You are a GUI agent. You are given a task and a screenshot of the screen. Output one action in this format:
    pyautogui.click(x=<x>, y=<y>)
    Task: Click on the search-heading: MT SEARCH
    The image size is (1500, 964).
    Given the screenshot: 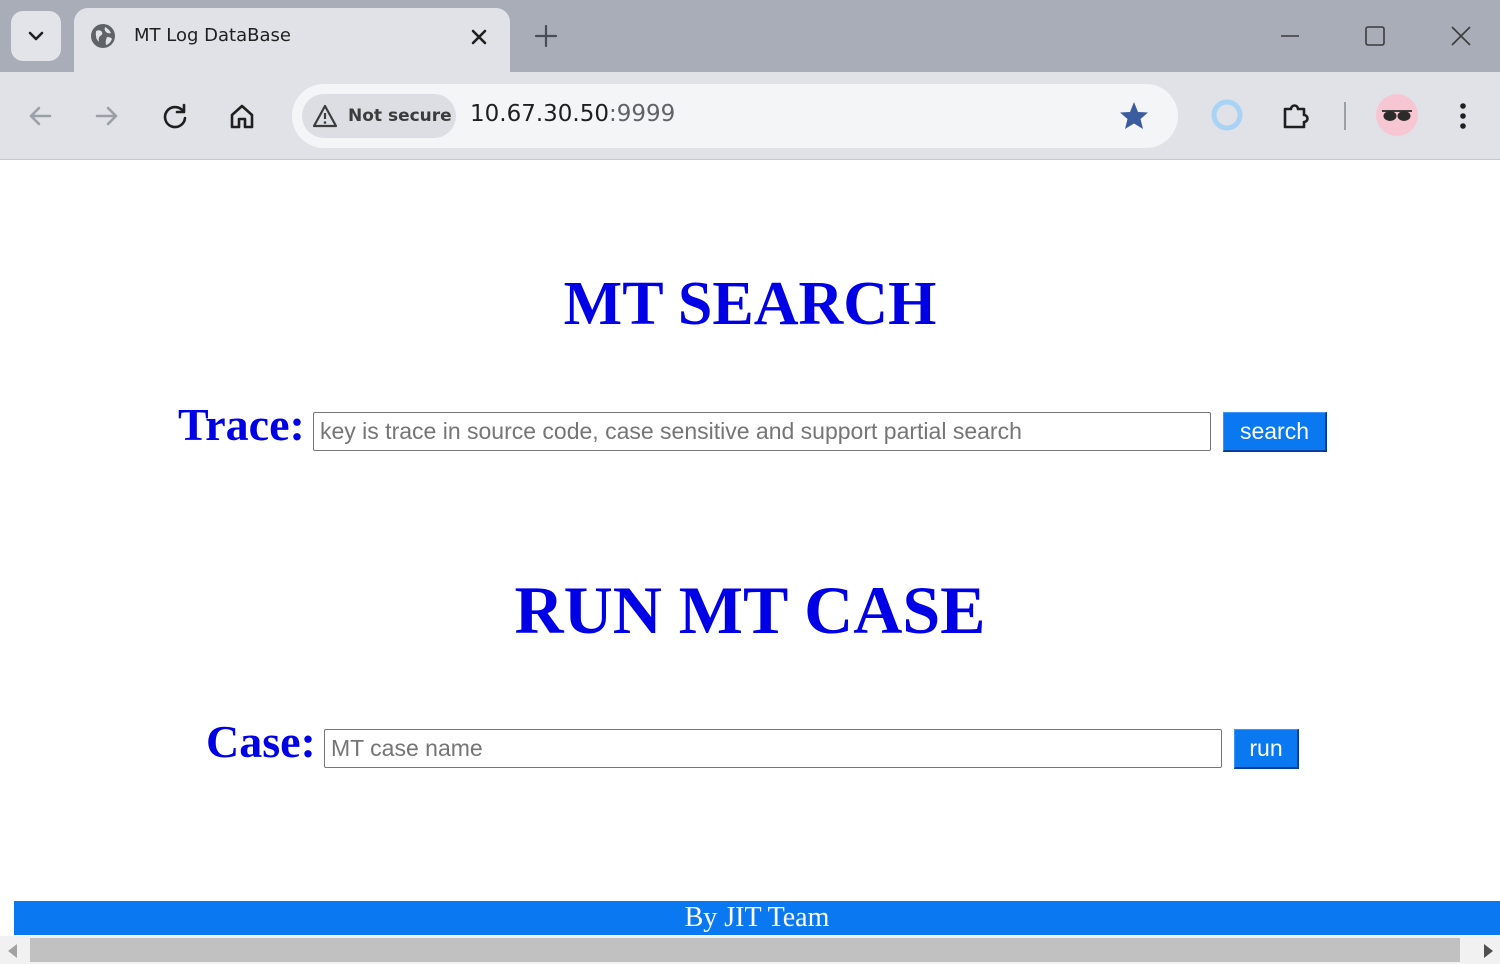 What is the action you would take?
    pyautogui.click(x=750, y=304)
    